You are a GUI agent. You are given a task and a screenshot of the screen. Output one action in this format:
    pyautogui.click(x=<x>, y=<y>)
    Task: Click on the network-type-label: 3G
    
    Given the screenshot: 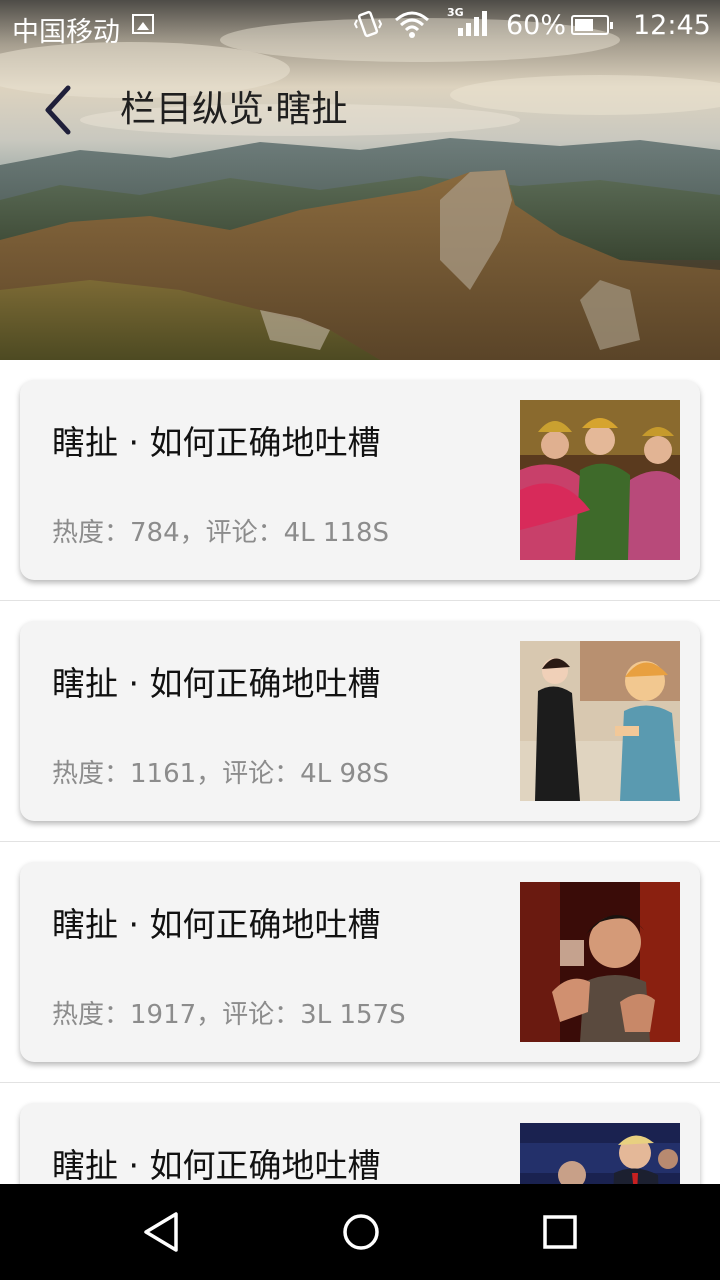 What is the action you would take?
    pyautogui.click(x=455, y=12)
    